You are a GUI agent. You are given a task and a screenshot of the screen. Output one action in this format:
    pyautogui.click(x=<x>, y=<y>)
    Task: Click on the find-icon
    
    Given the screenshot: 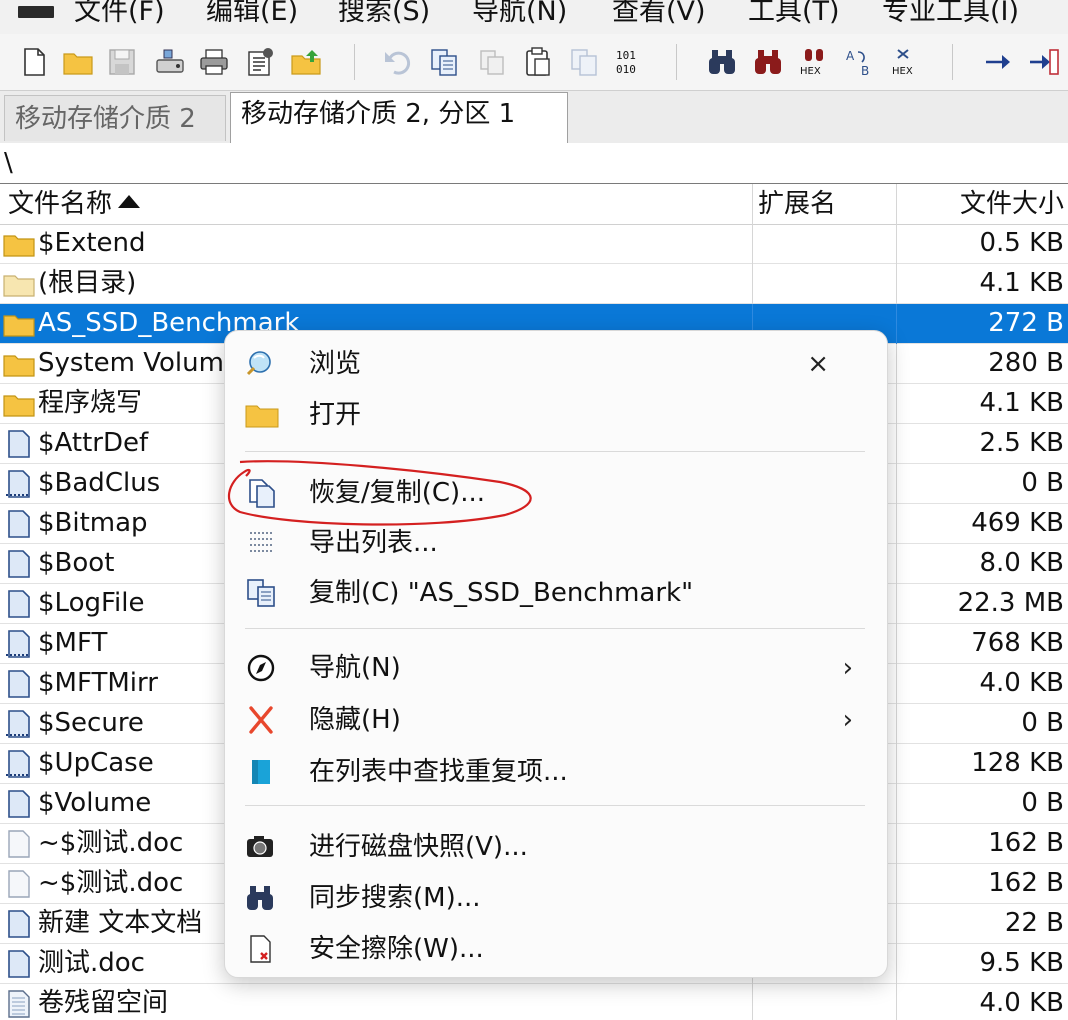 What is the action you would take?
    pyautogui.click(x=722, y=62)
    